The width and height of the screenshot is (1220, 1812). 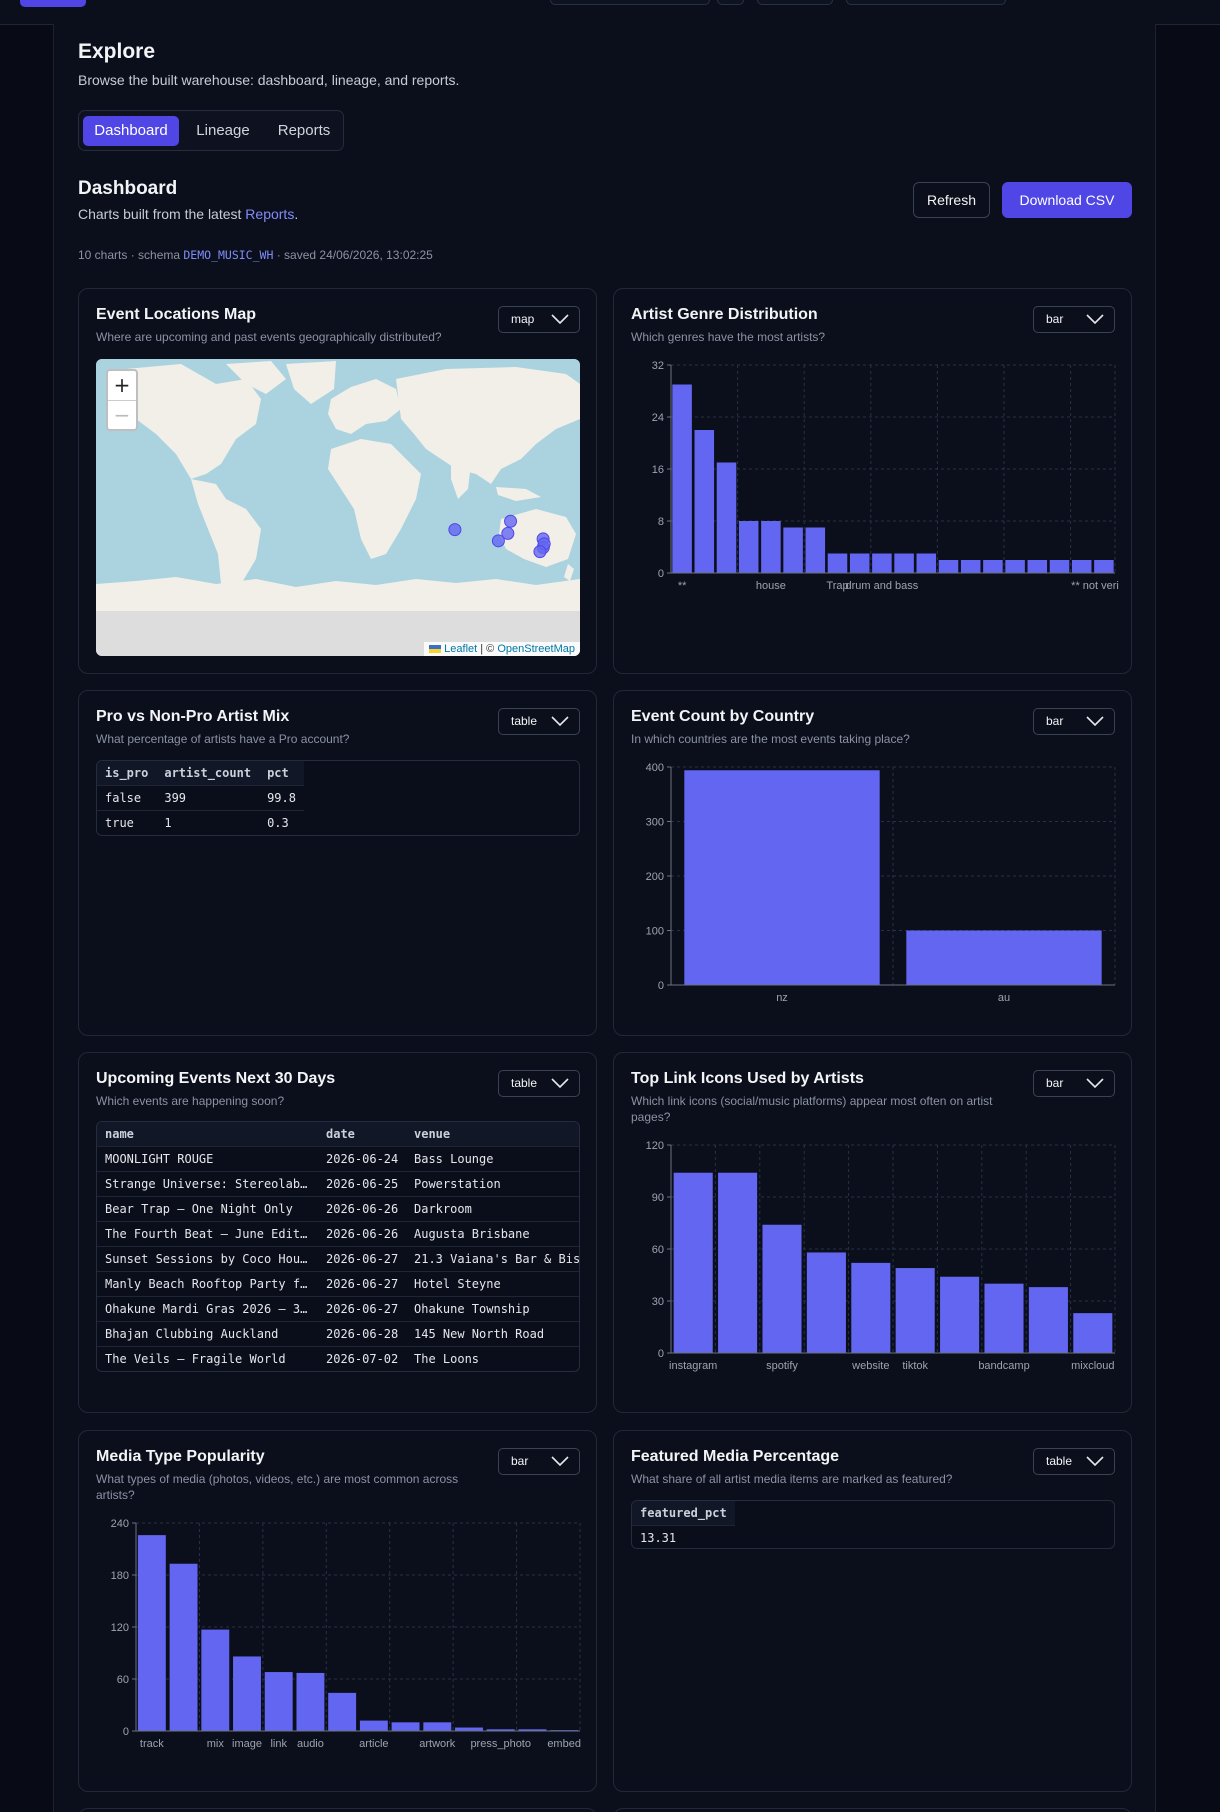 I want to click on app-logo, so click(x=53, y=3).